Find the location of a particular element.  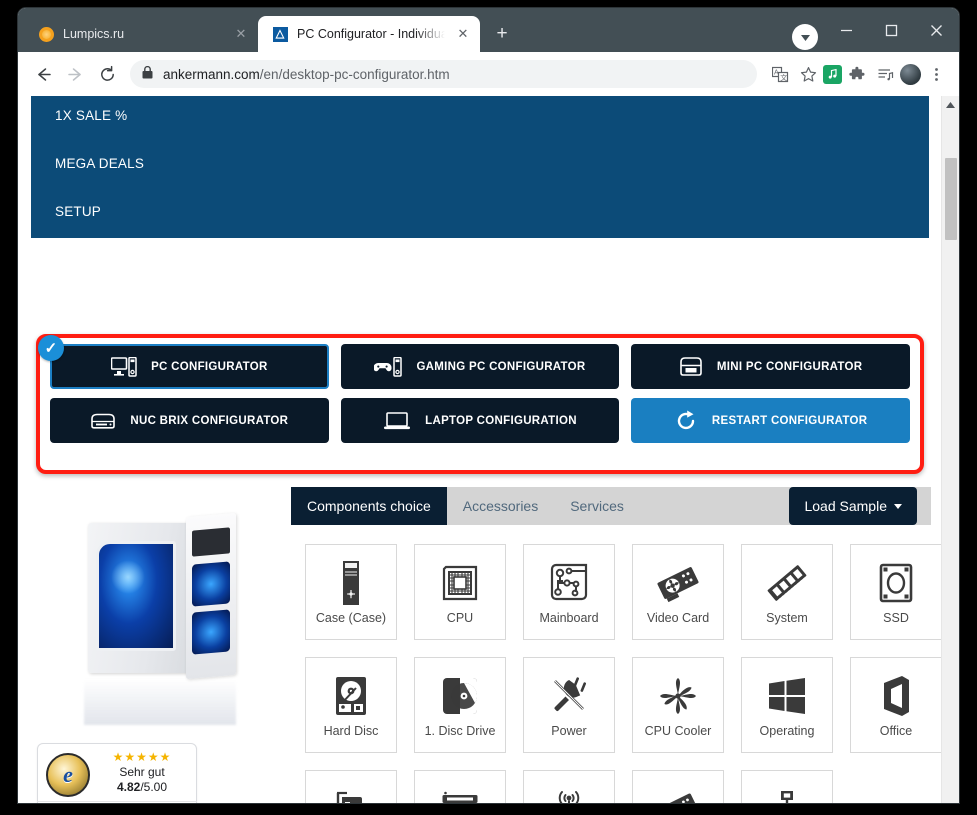

lock-icon is located at coordinates (147, 73).